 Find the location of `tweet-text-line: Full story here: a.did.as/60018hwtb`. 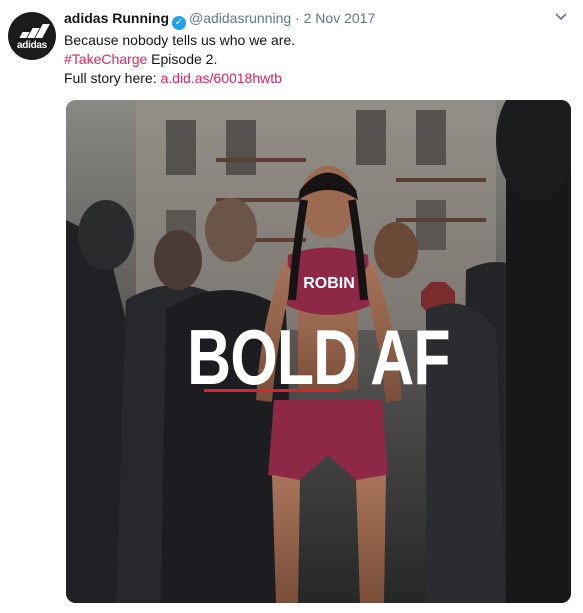

tweet-text-line: Full story here: a.did.as/60018hwtb is located at coordinates (179, 78).